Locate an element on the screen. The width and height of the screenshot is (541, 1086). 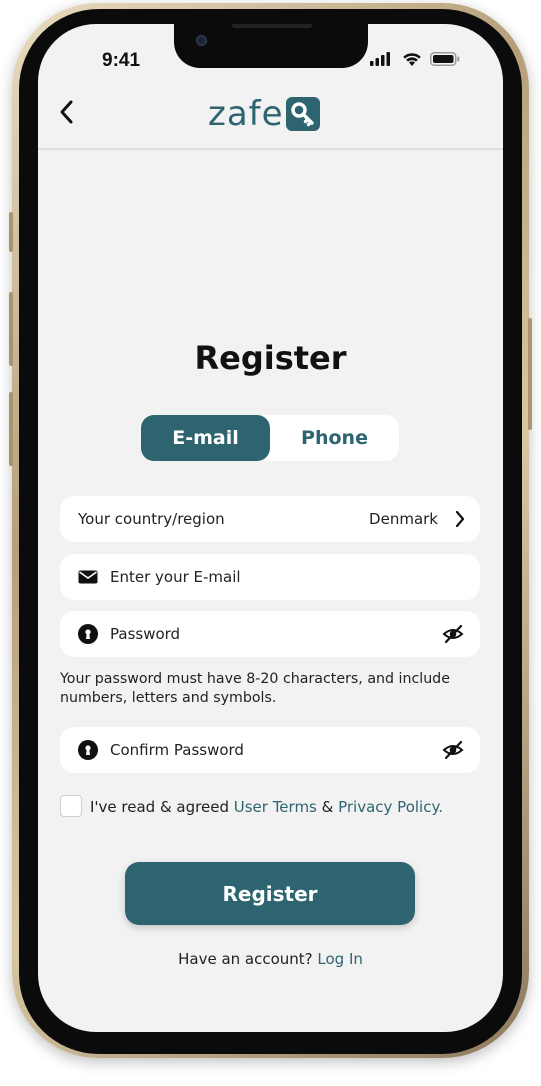
signal-icon is located at coordinates (380, 59).